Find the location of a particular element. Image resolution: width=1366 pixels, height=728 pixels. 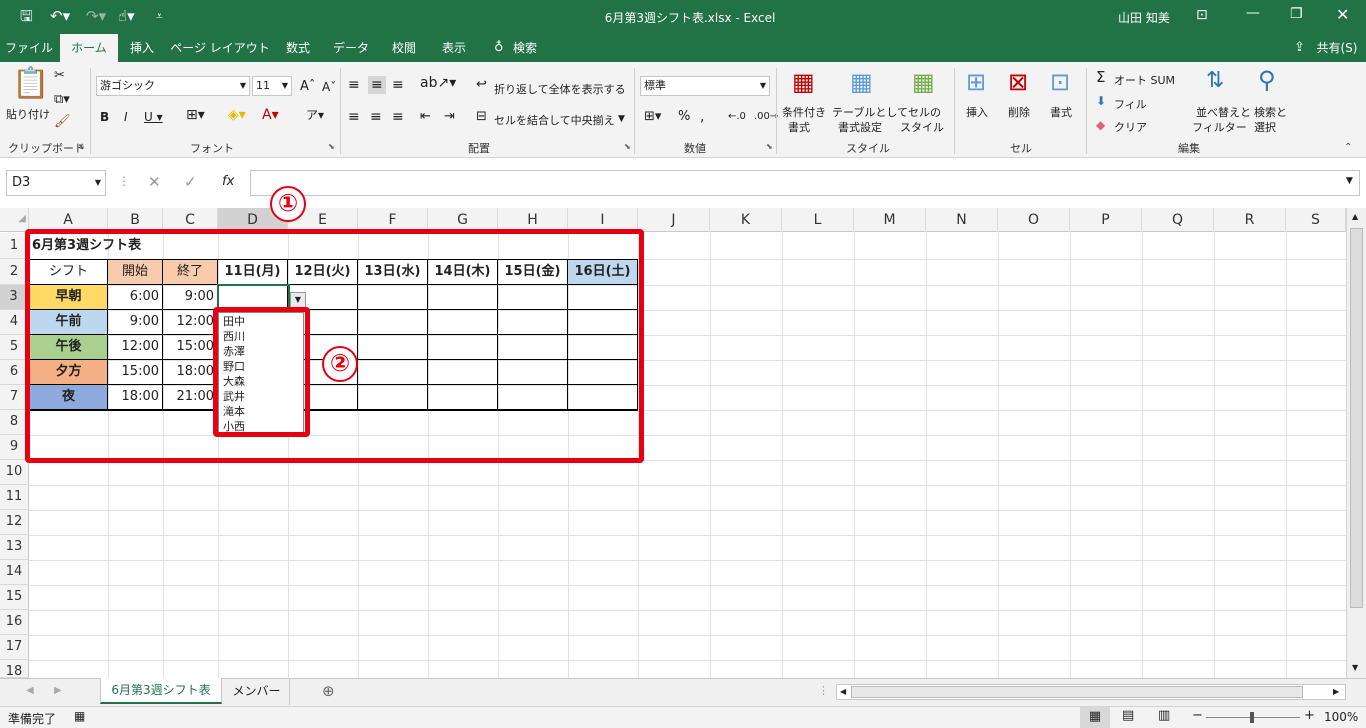

align-right-icon: ≡ is located at coordinates (398, 117).